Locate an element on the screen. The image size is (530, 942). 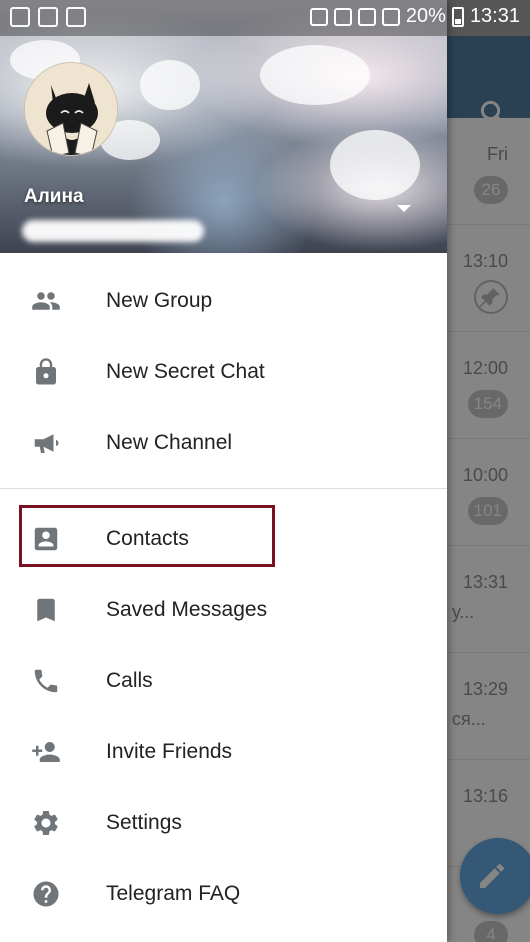
contacts-highlight-annotation is located at coordinates (147, 536).